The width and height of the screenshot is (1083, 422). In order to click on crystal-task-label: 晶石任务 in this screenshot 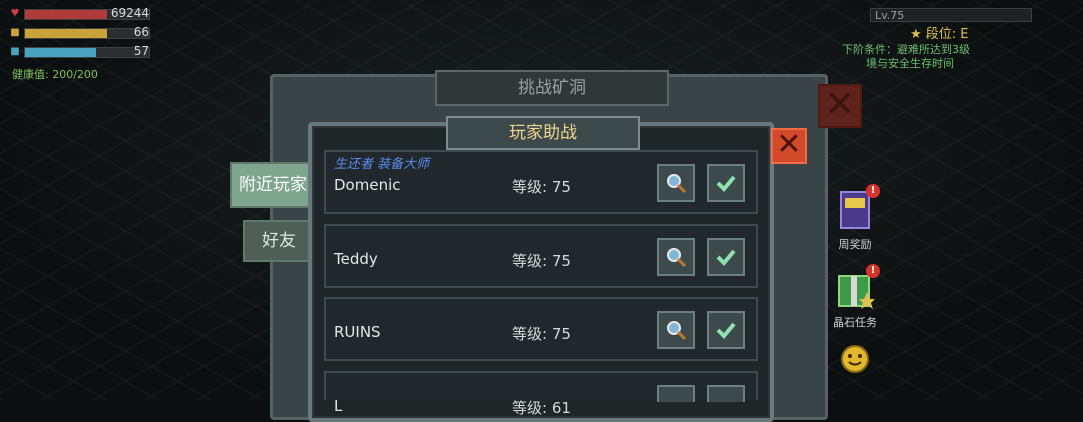, I will do `click(855, 322)`.